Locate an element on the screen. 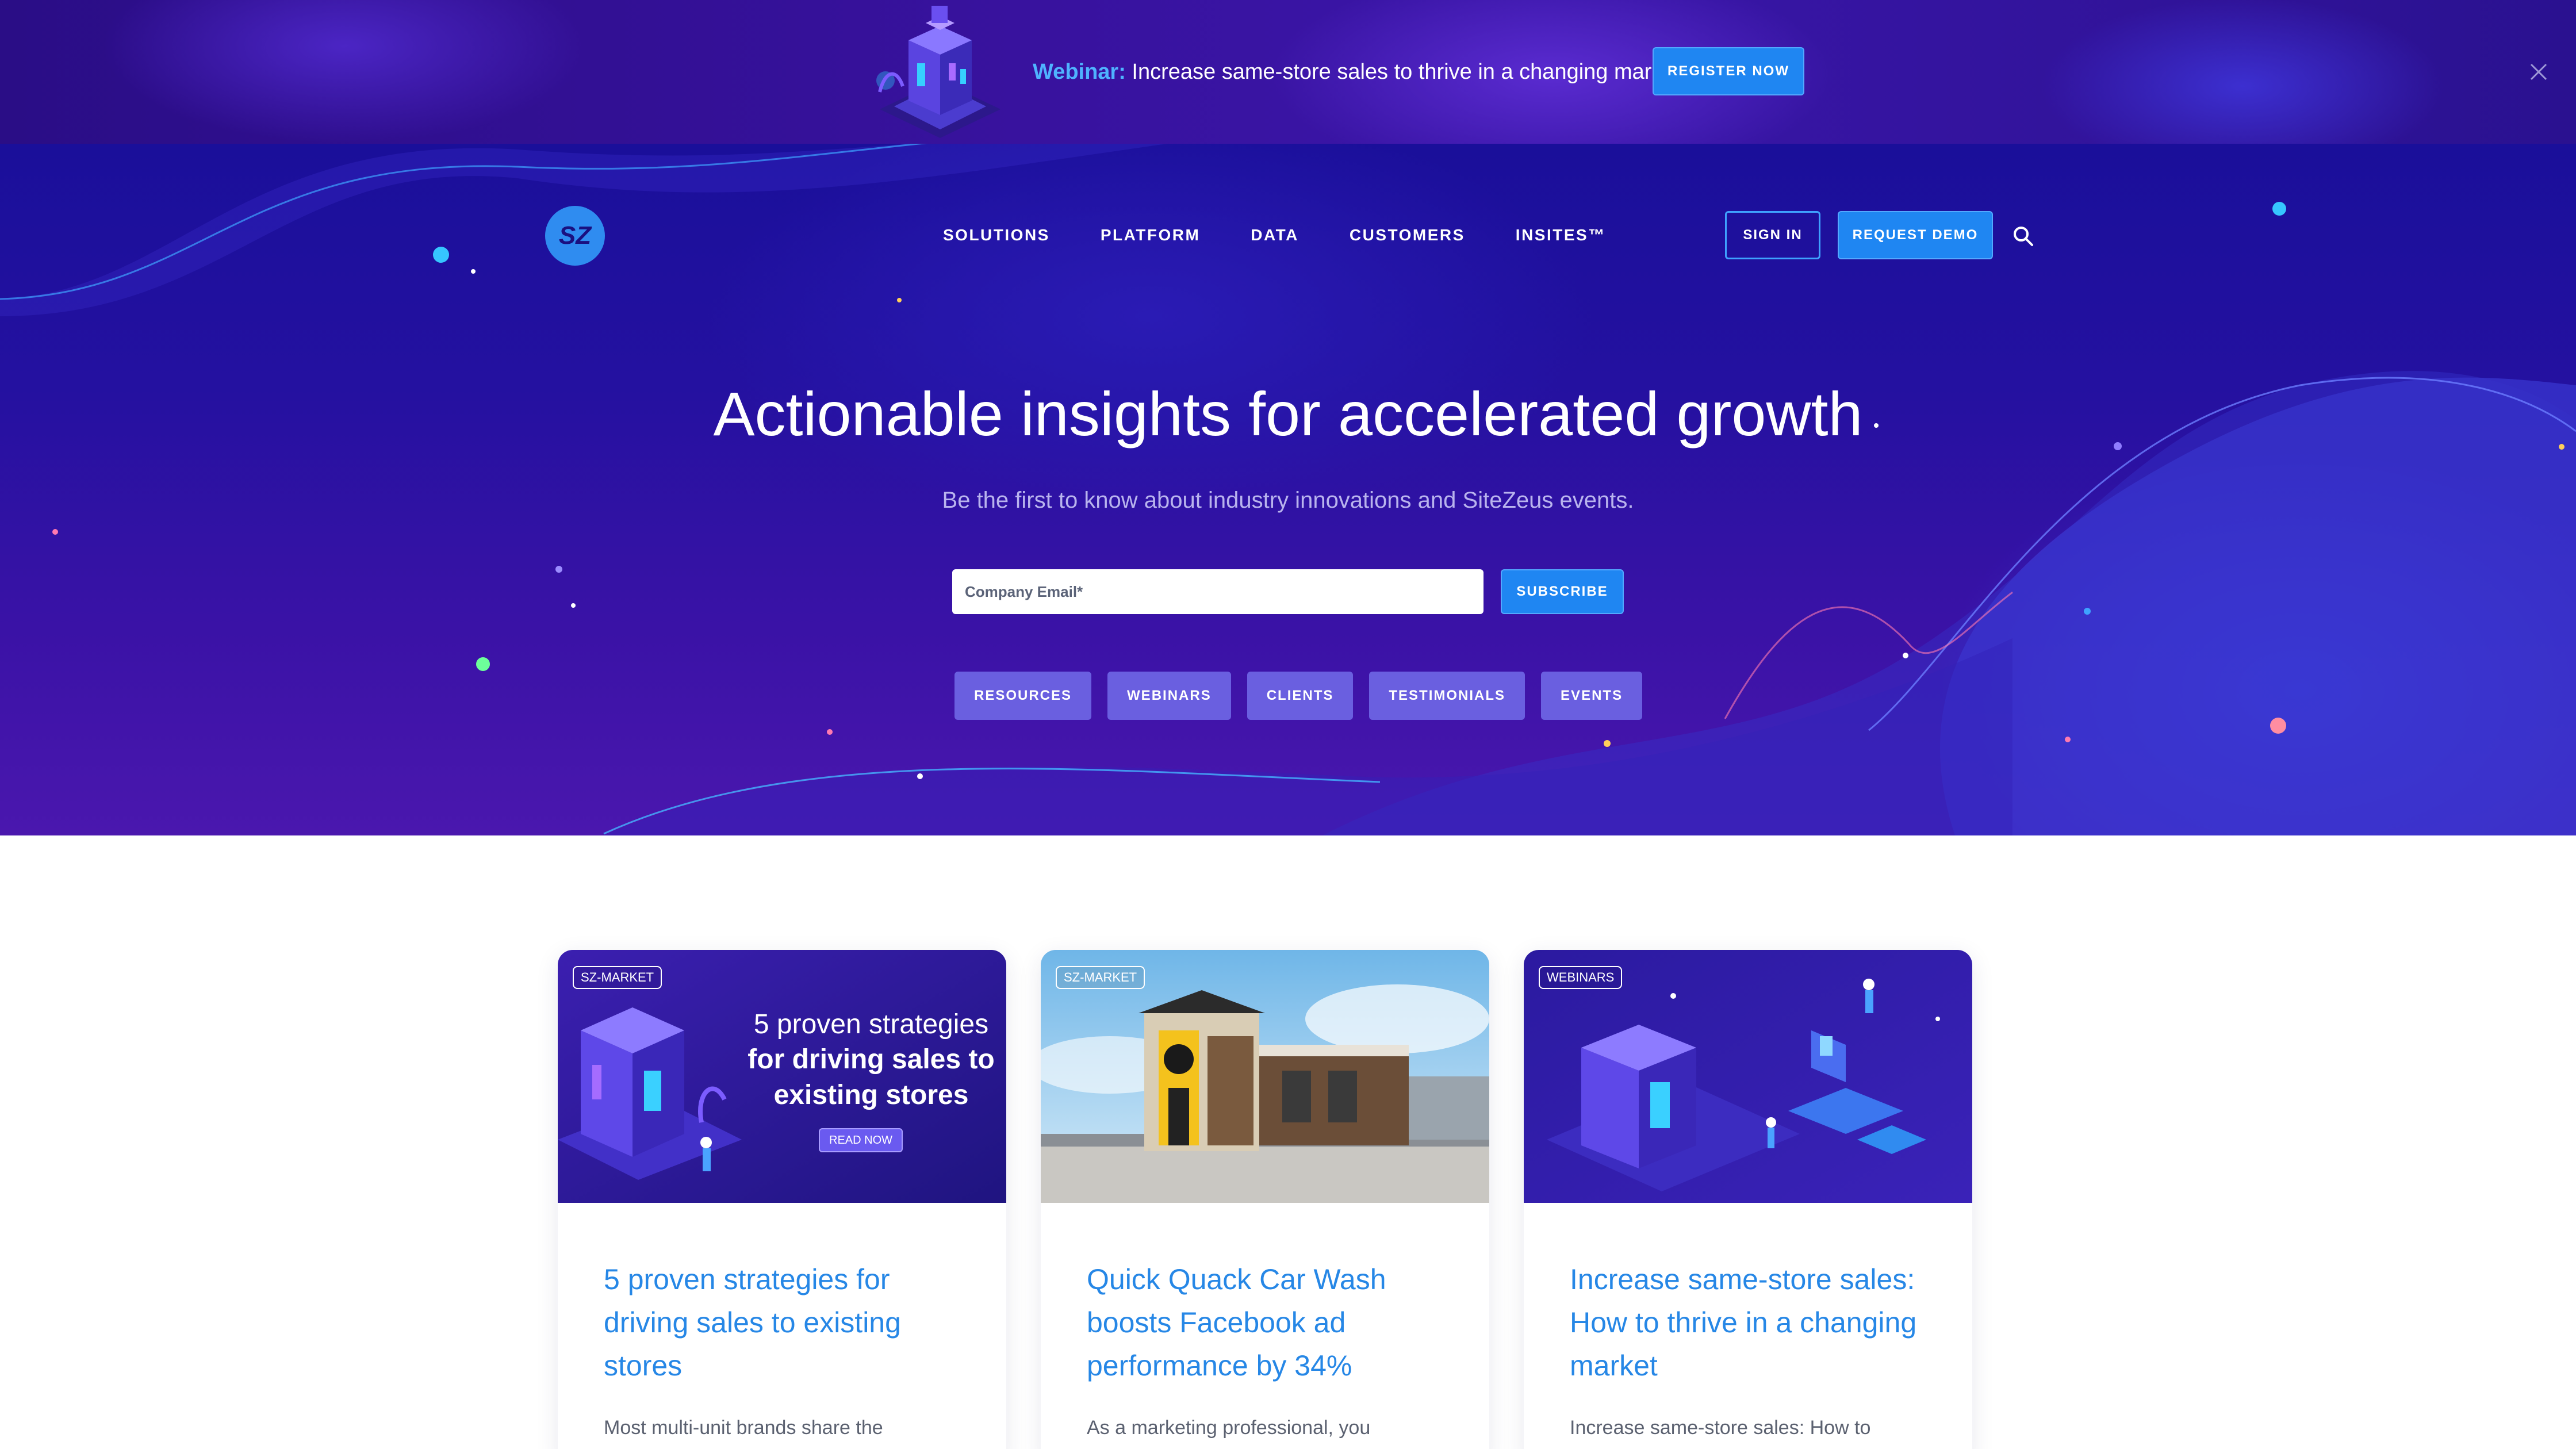 Image resolution: width=2576 pixels, height=1449 pixels. card-excerpt: Most multi-unit brands share the is located at coordinates (743, 1428).